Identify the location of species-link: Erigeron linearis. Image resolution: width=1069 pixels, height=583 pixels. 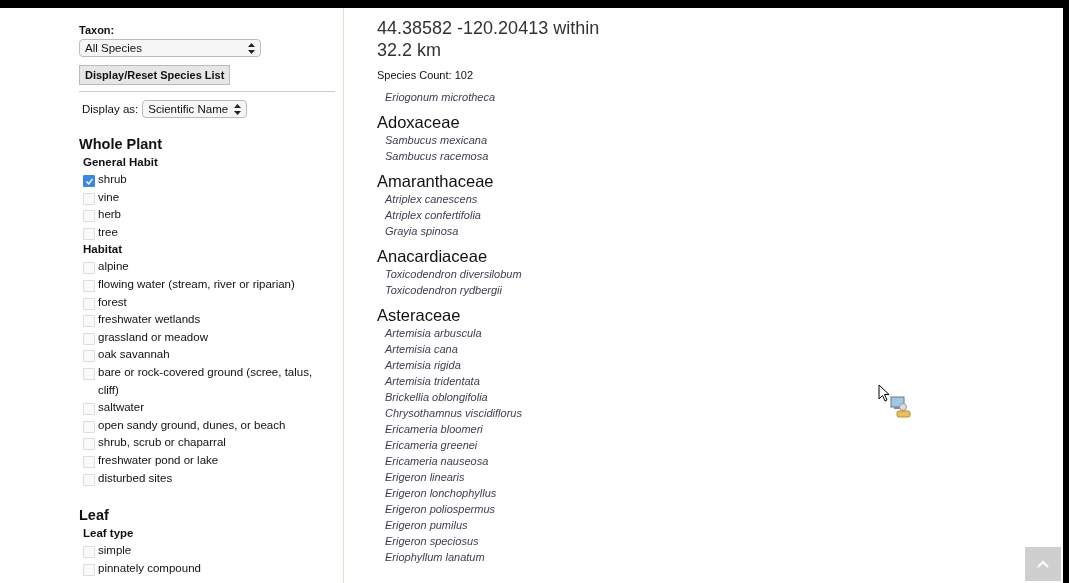
(425, 477).